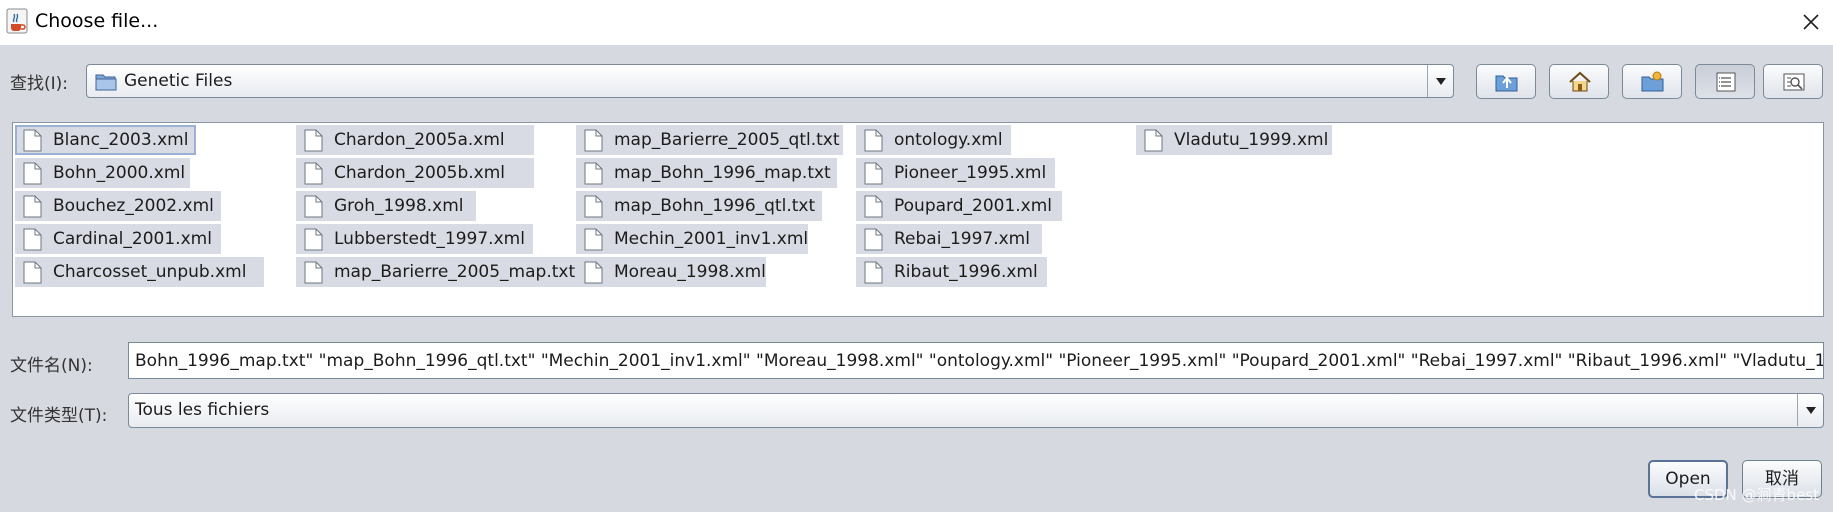 This screenshot has height=512, width=1833. I want to click on up-one-level-button, so click(1506, 81).